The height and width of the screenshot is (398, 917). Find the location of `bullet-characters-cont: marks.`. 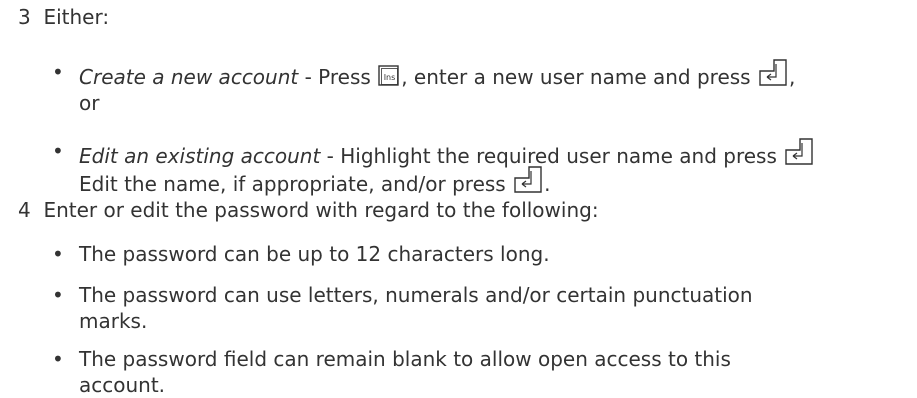

bullet-characters-cont: marks. is located at coordinates (113, 321).